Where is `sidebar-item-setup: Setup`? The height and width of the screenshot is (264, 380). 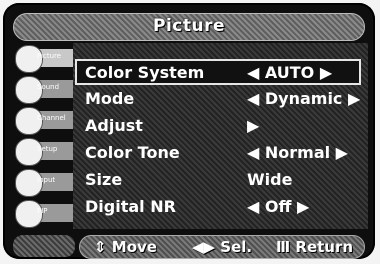
sidebar-item-setup: Setup is located at coordinates (43, 151).